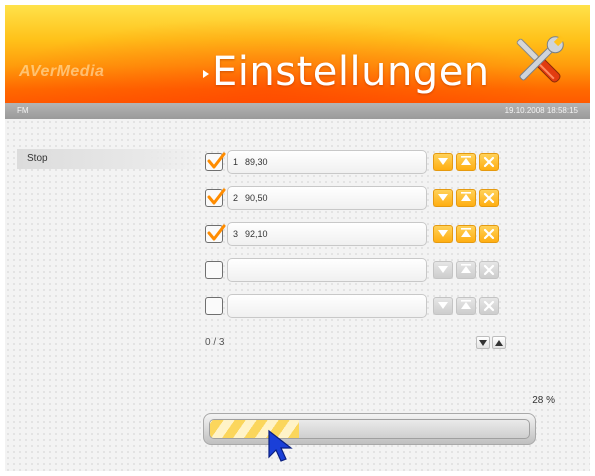 This screenshot has width=595, height=476. I want to click on station-field: 1 89,30, so click(327, 162).